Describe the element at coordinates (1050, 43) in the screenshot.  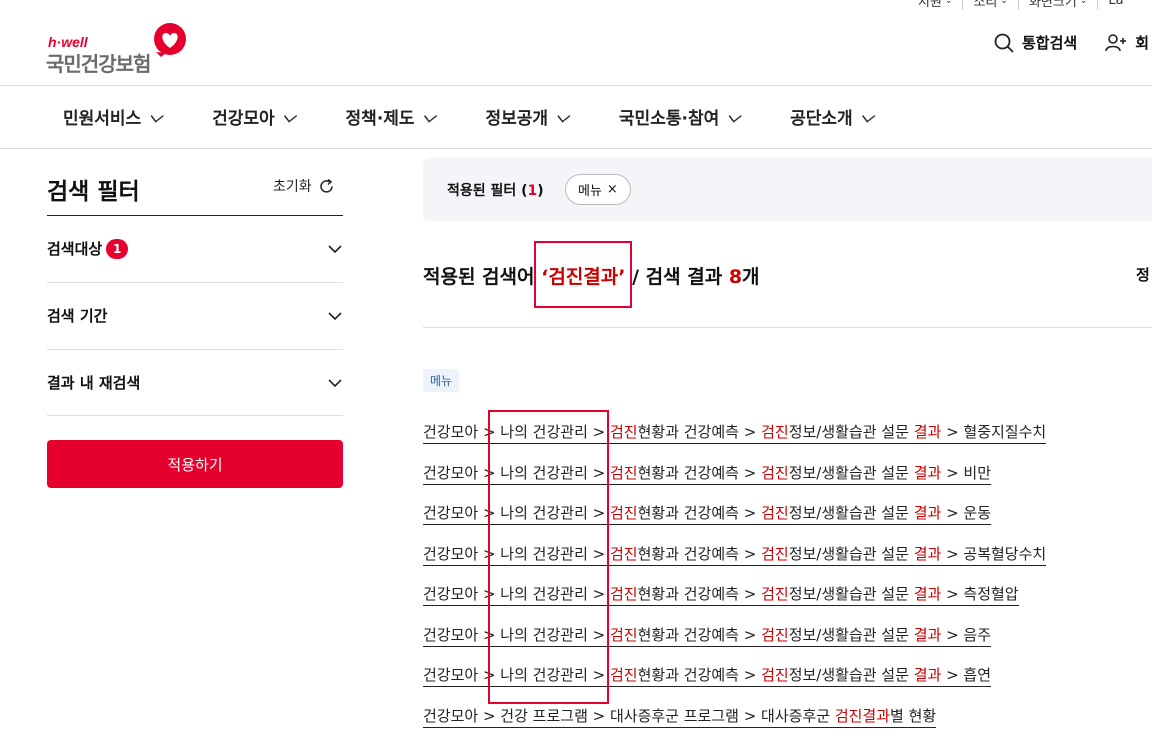
I see `integrated-search-label: 통합검색` at that location.